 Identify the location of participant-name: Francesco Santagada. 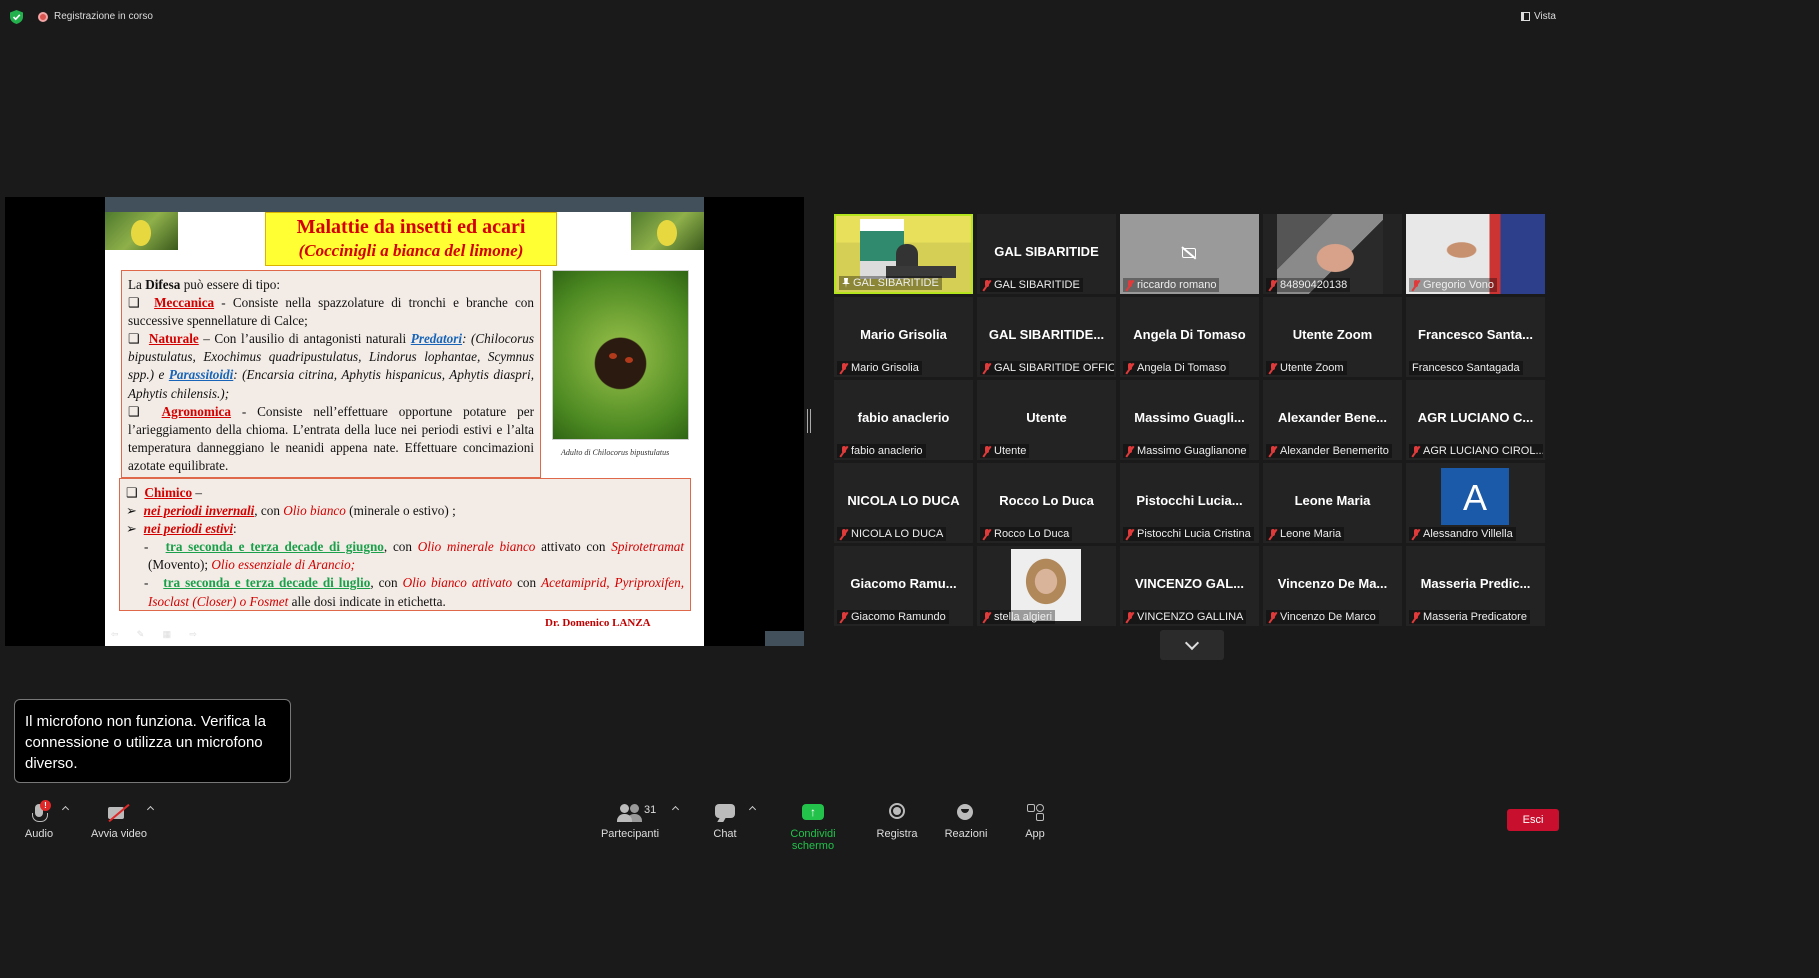
(1466, 368).